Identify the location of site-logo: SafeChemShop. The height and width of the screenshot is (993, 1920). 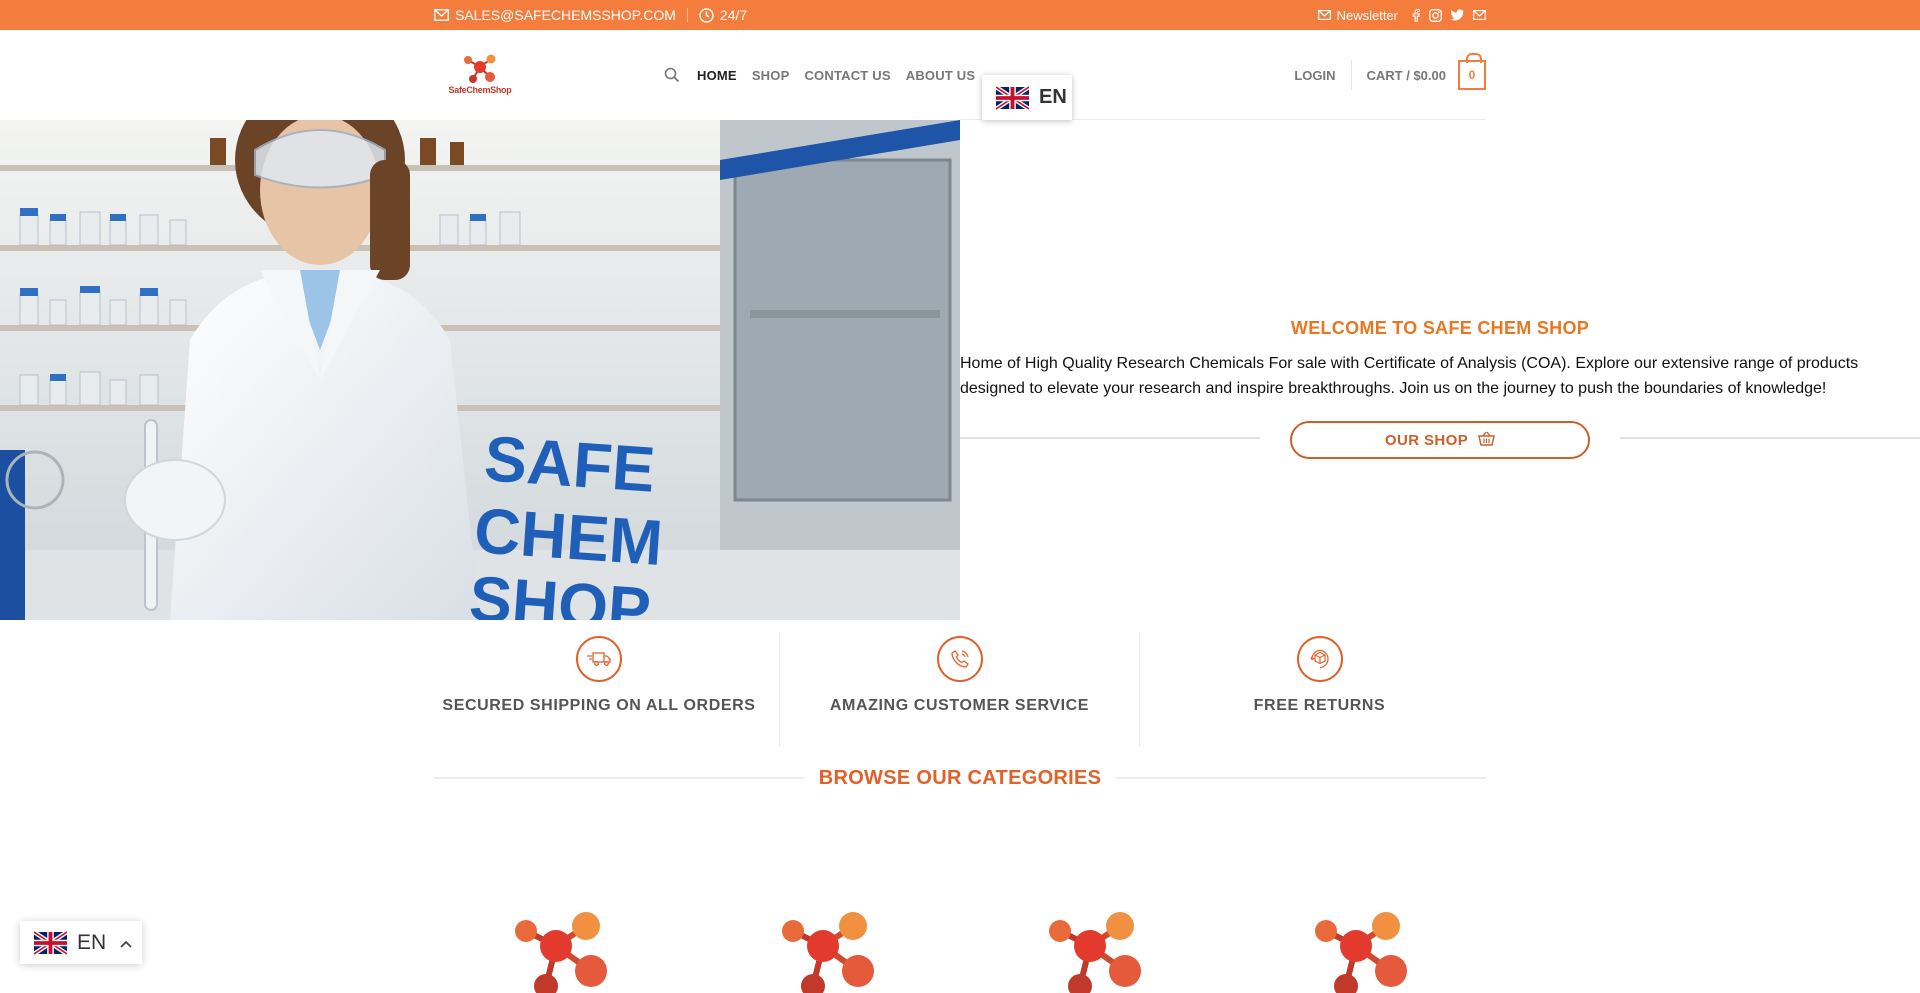
(480, 75).